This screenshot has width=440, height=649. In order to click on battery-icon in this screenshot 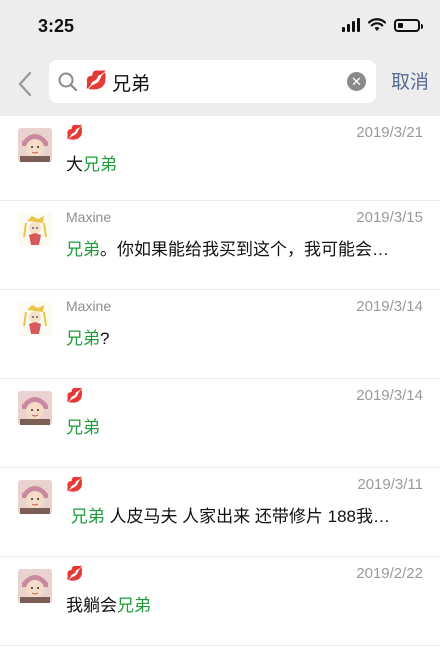, I will do `click(408, 25)`.